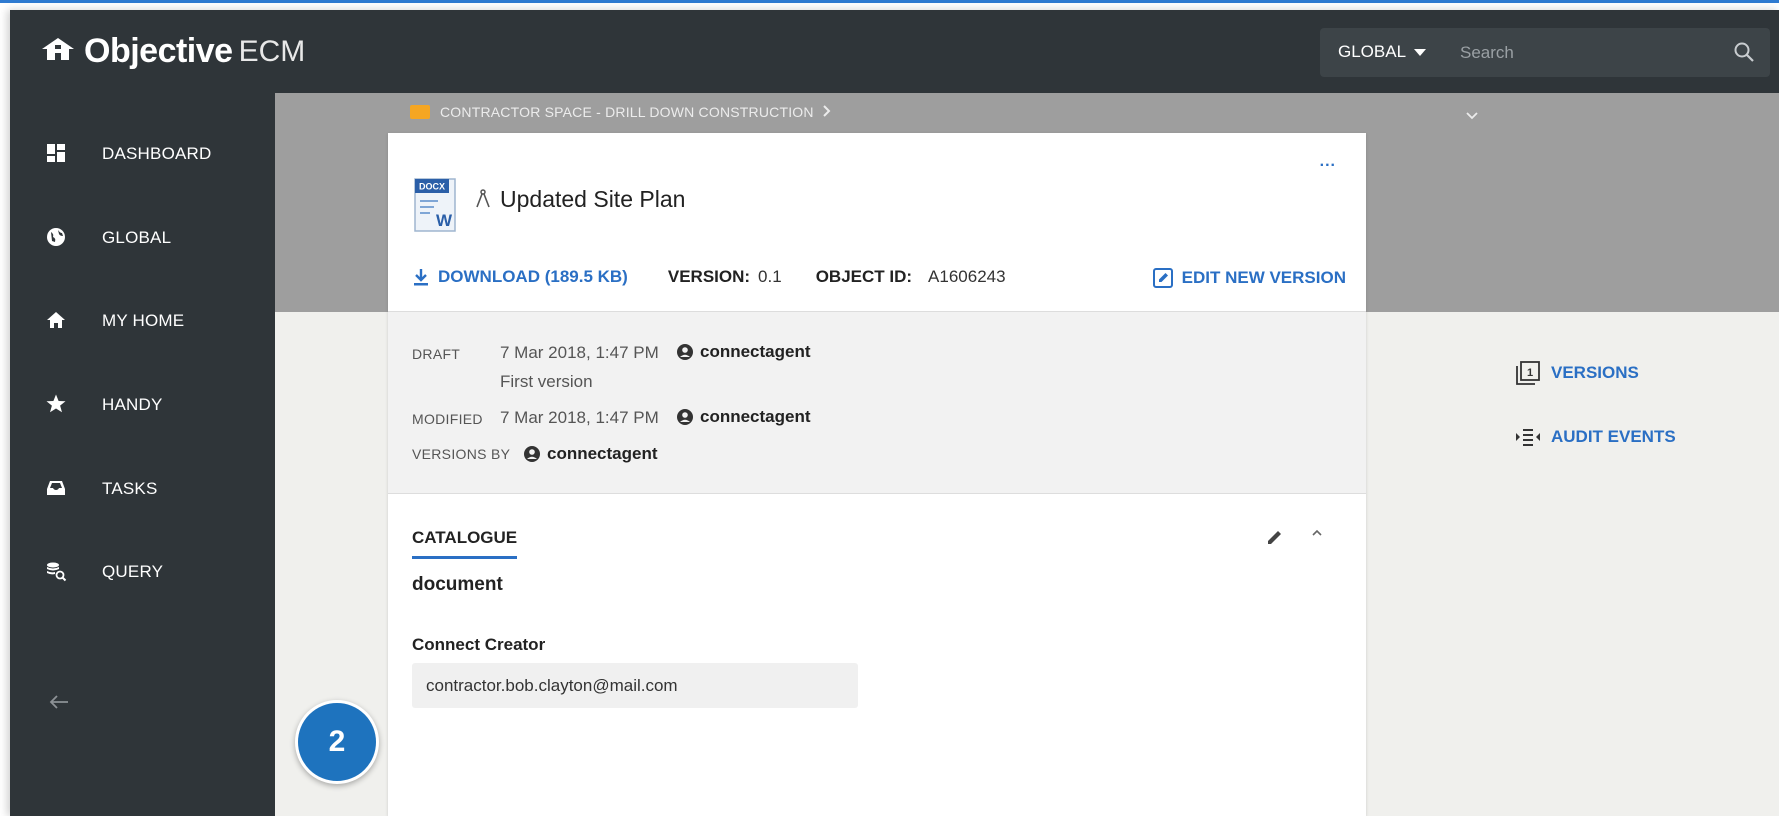  What do you see at coordinates (130, 488) in the screenshot?
I see `sidebar-item-label: TASKS` at bounding box center [130, 488].